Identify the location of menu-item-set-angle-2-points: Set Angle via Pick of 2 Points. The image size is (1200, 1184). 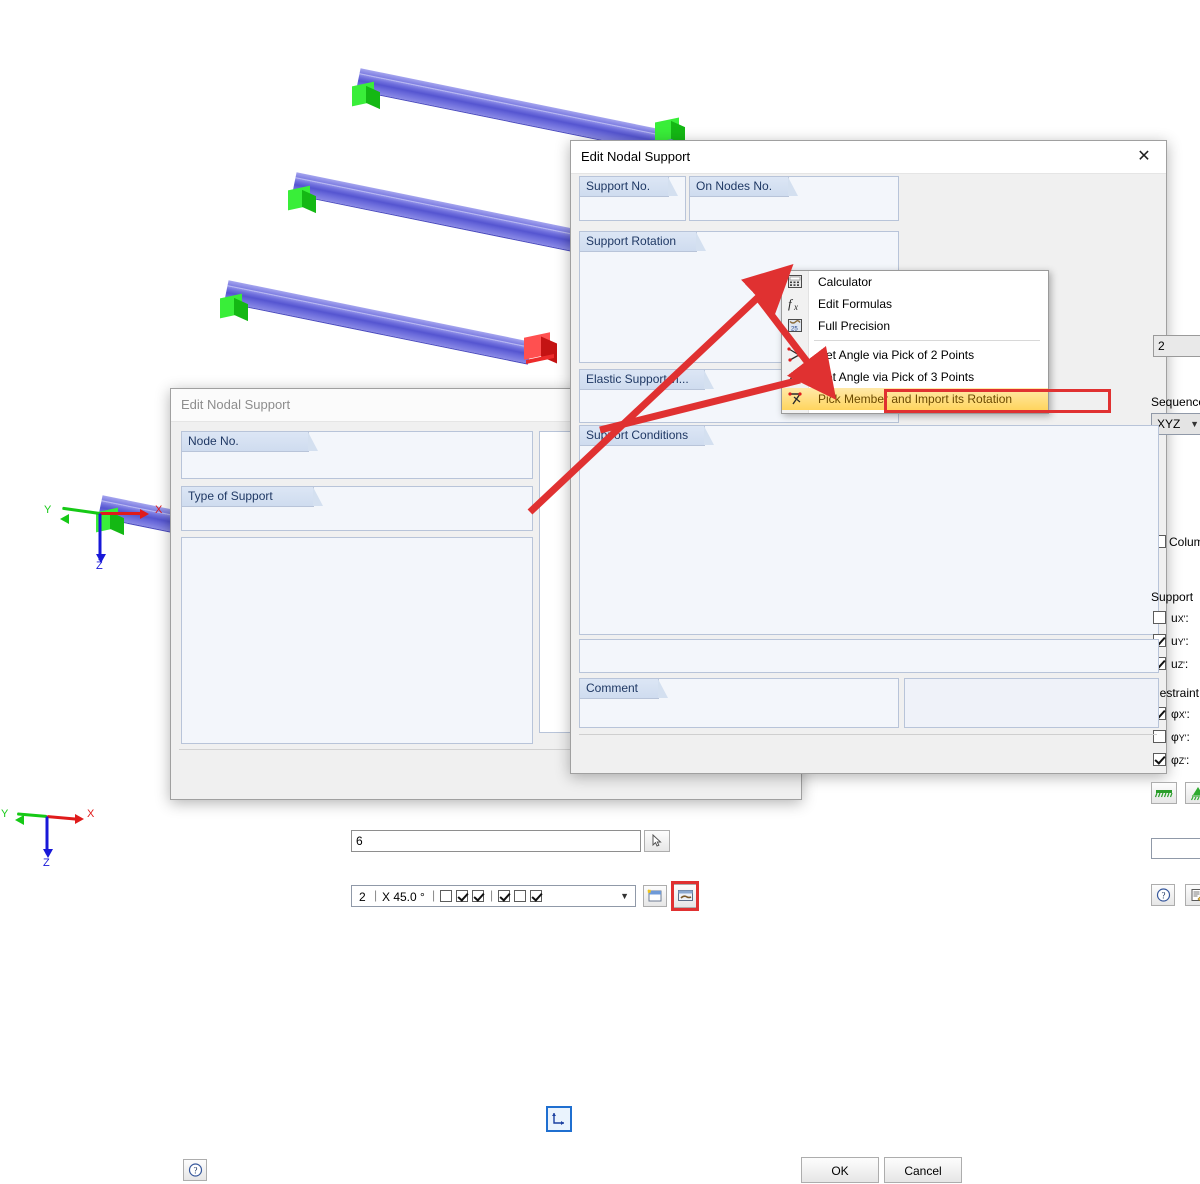
(915, 355).